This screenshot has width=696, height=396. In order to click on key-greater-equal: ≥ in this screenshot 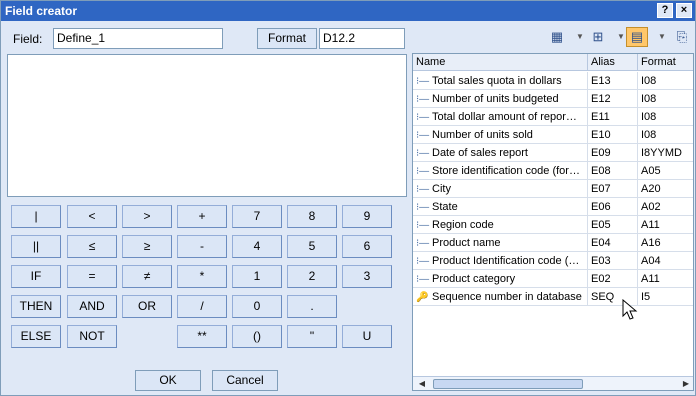, I will do `click(147, 246)`.